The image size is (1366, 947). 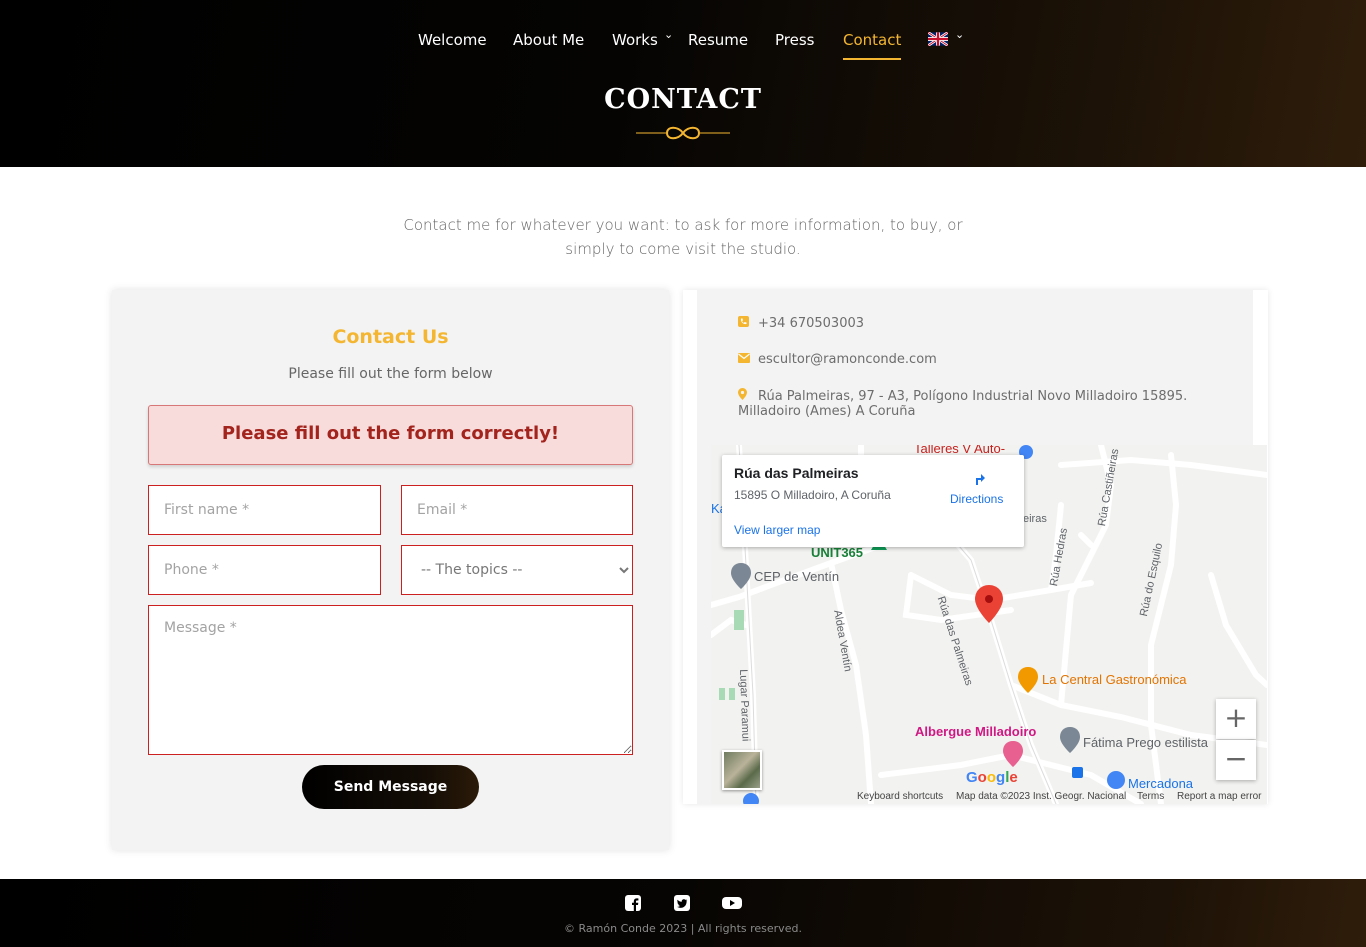 I want to click on phone-row: +34 670503003, so click(x=801, y=323).